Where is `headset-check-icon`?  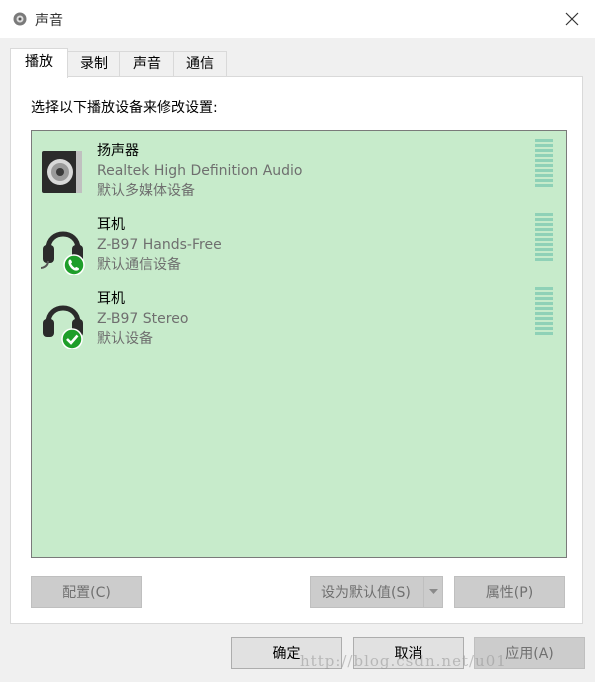
headset-check-icon is located at coordinates (63, 327).